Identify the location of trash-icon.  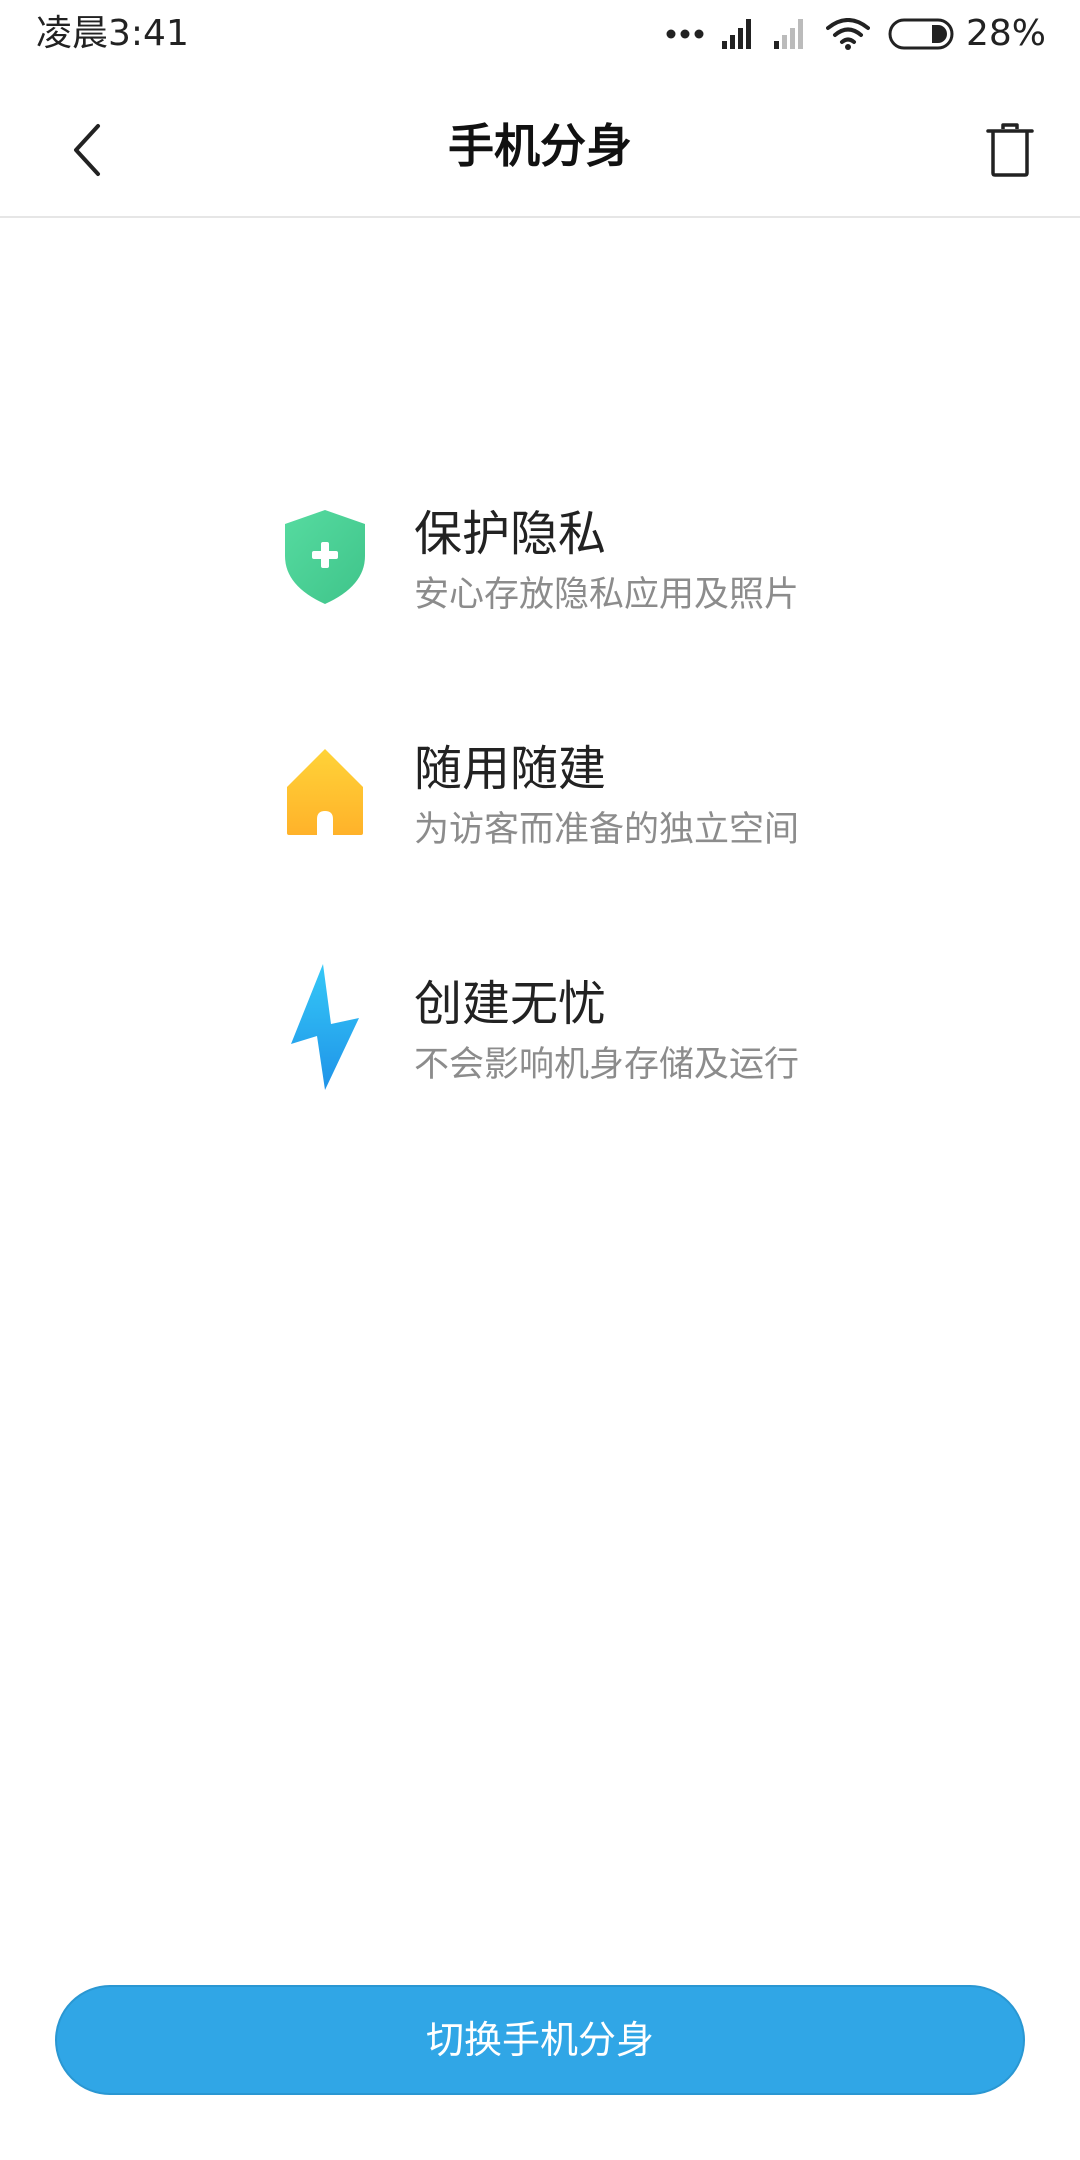
(1010, 150).